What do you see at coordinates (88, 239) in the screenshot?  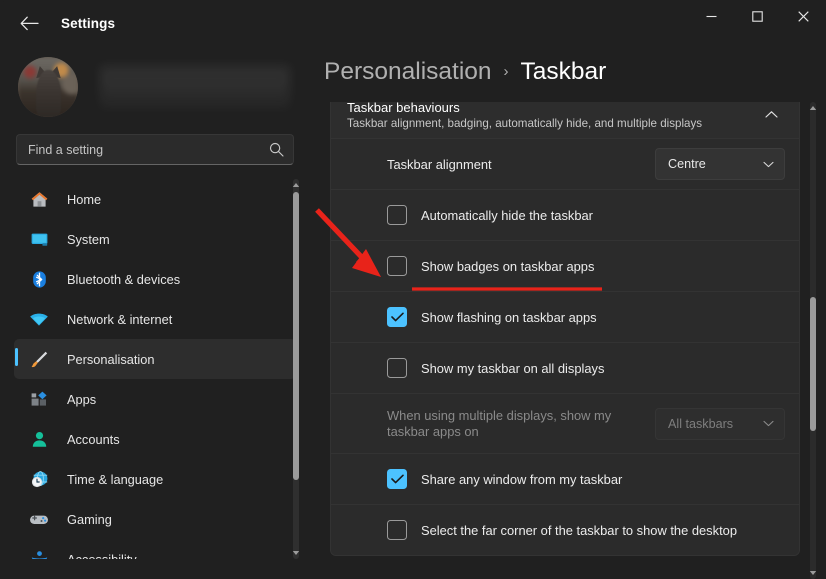 I see `sidebar-item-label: System` at bounding box center [88, 239].